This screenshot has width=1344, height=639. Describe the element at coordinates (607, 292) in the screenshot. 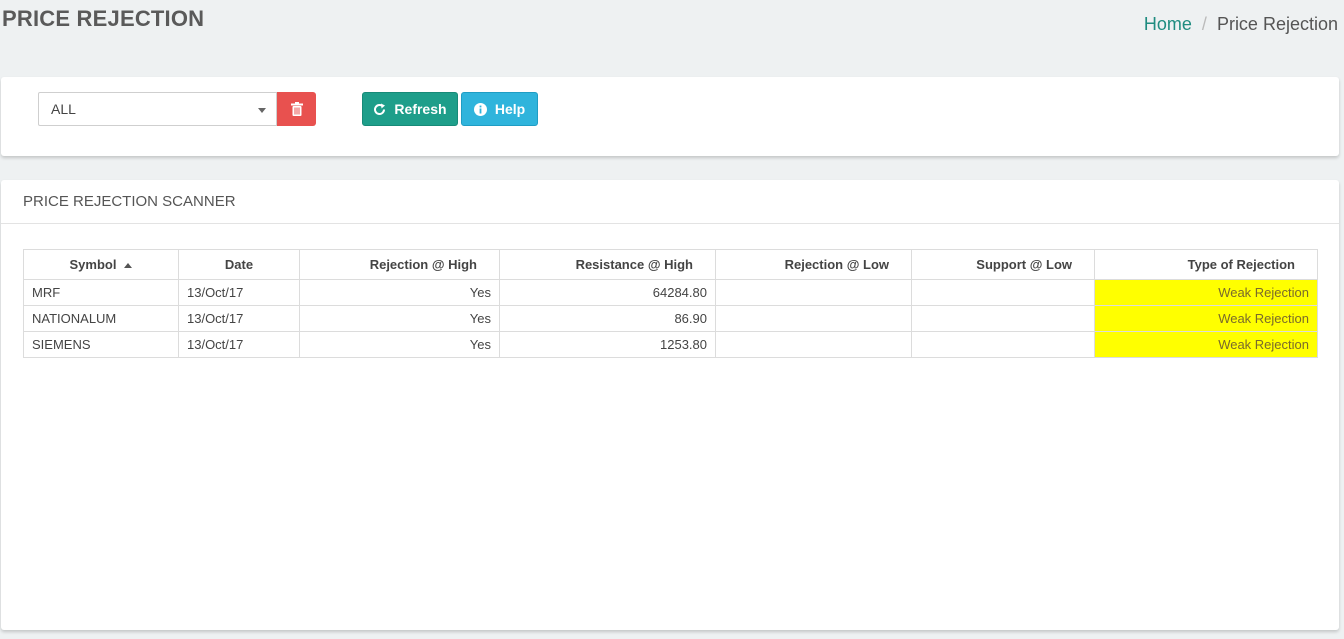

I see `cell-resistance-high: 64284.80` at that location.